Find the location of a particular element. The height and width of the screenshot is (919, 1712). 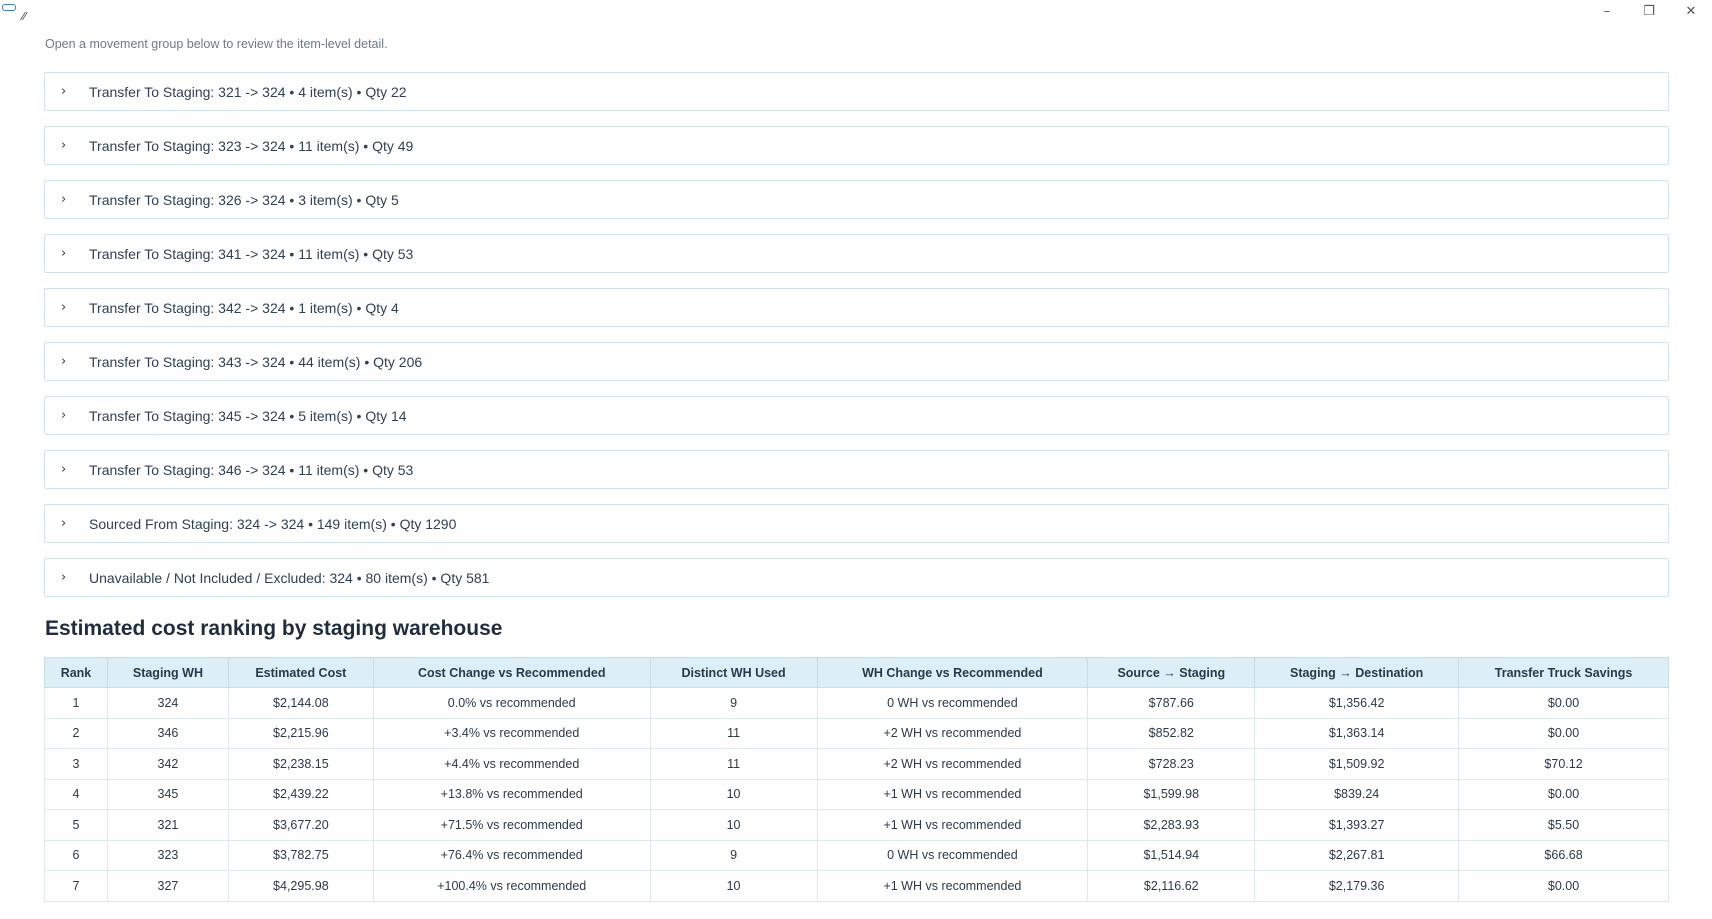

table-cell: $5.50 is located at coordinates (1563, 825).